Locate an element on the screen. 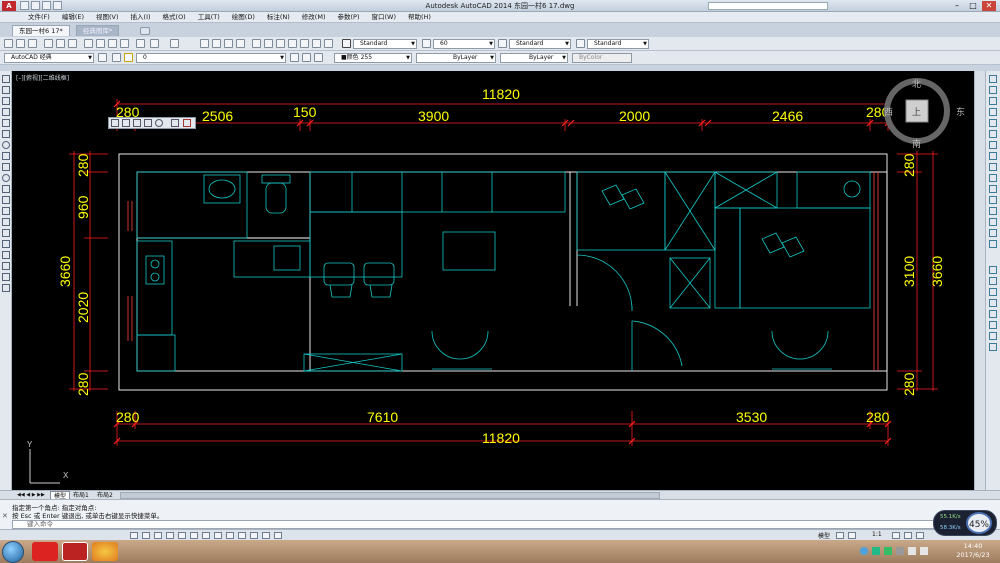 The image size is (1000, 563). viewcube-east: 东 is located at coordinates (960, 112).